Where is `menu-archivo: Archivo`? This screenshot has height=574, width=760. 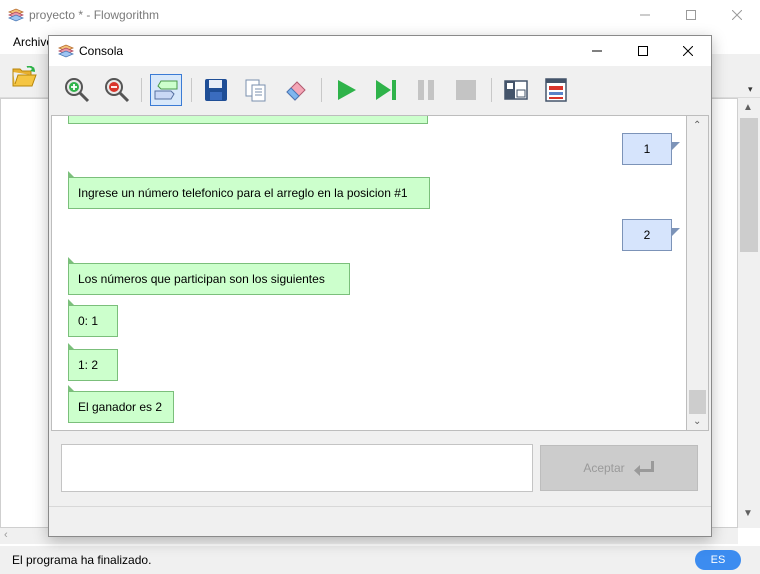 menu-archivo: Archivo is located at coordinates (33, 42).